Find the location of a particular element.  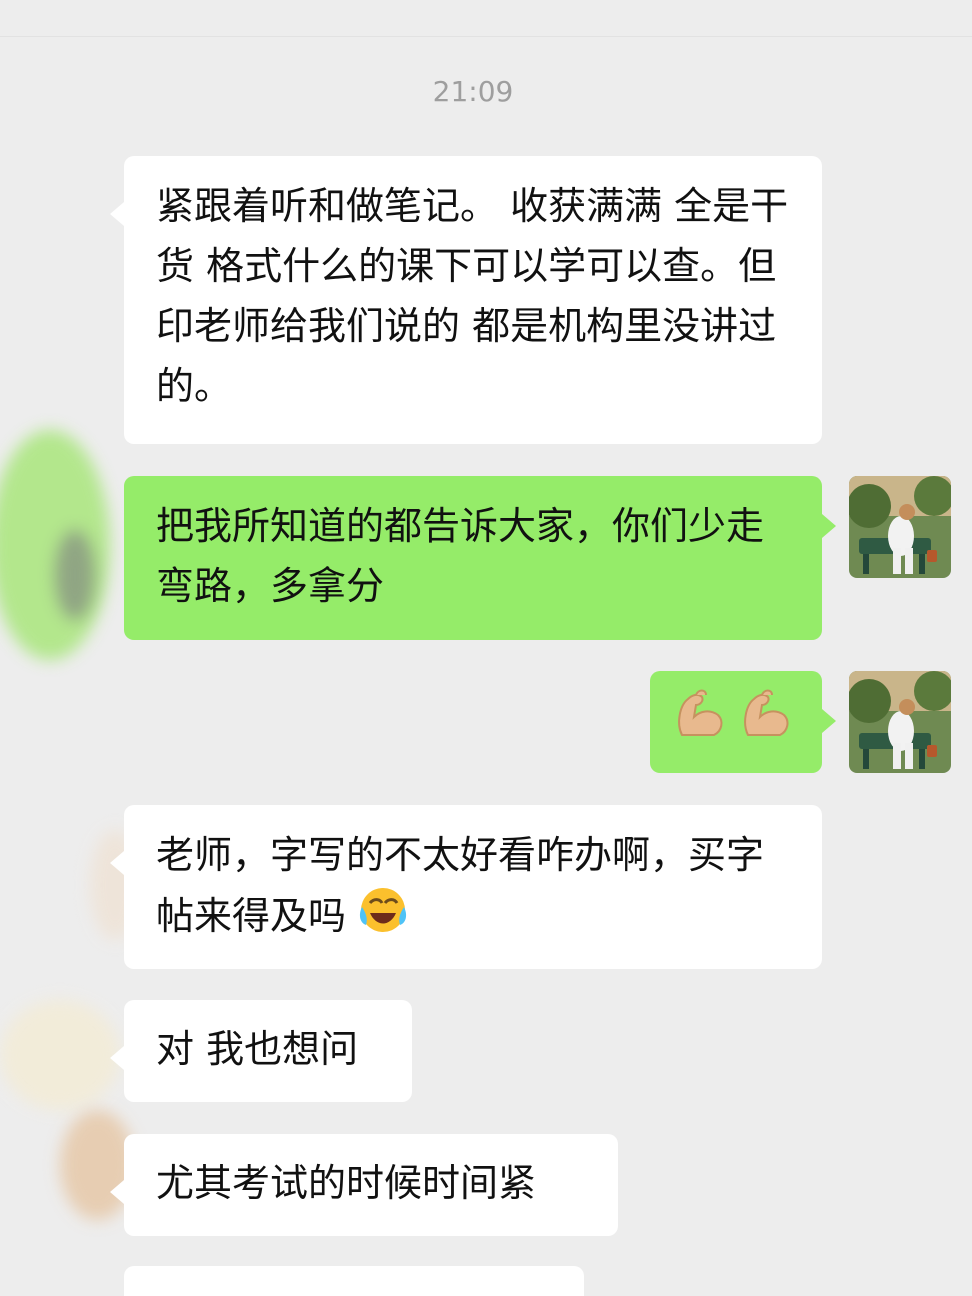

incoming-message-bubble: 对 我也想问 is located at coordinates (261, 1051).